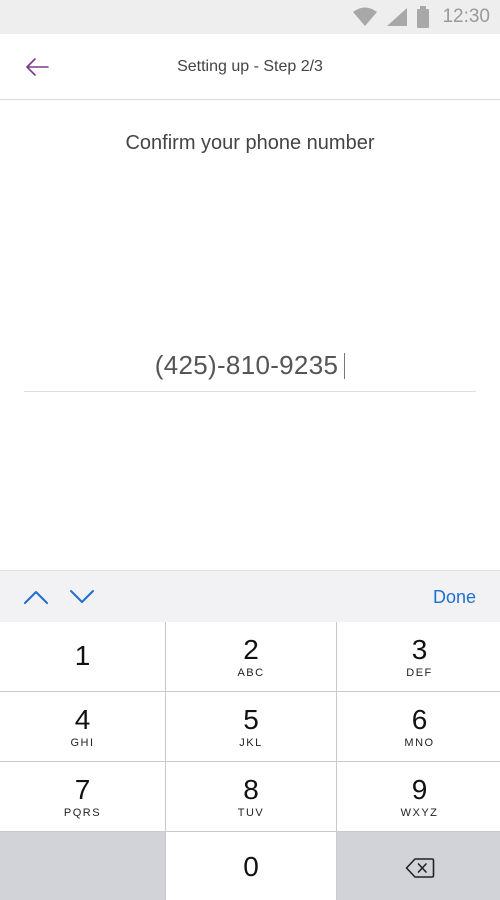 This screenshot has width=500, height=900. Describe the element at coordinates (251, 812) in the screenshot. I see `key-letters: TUV` at that location.